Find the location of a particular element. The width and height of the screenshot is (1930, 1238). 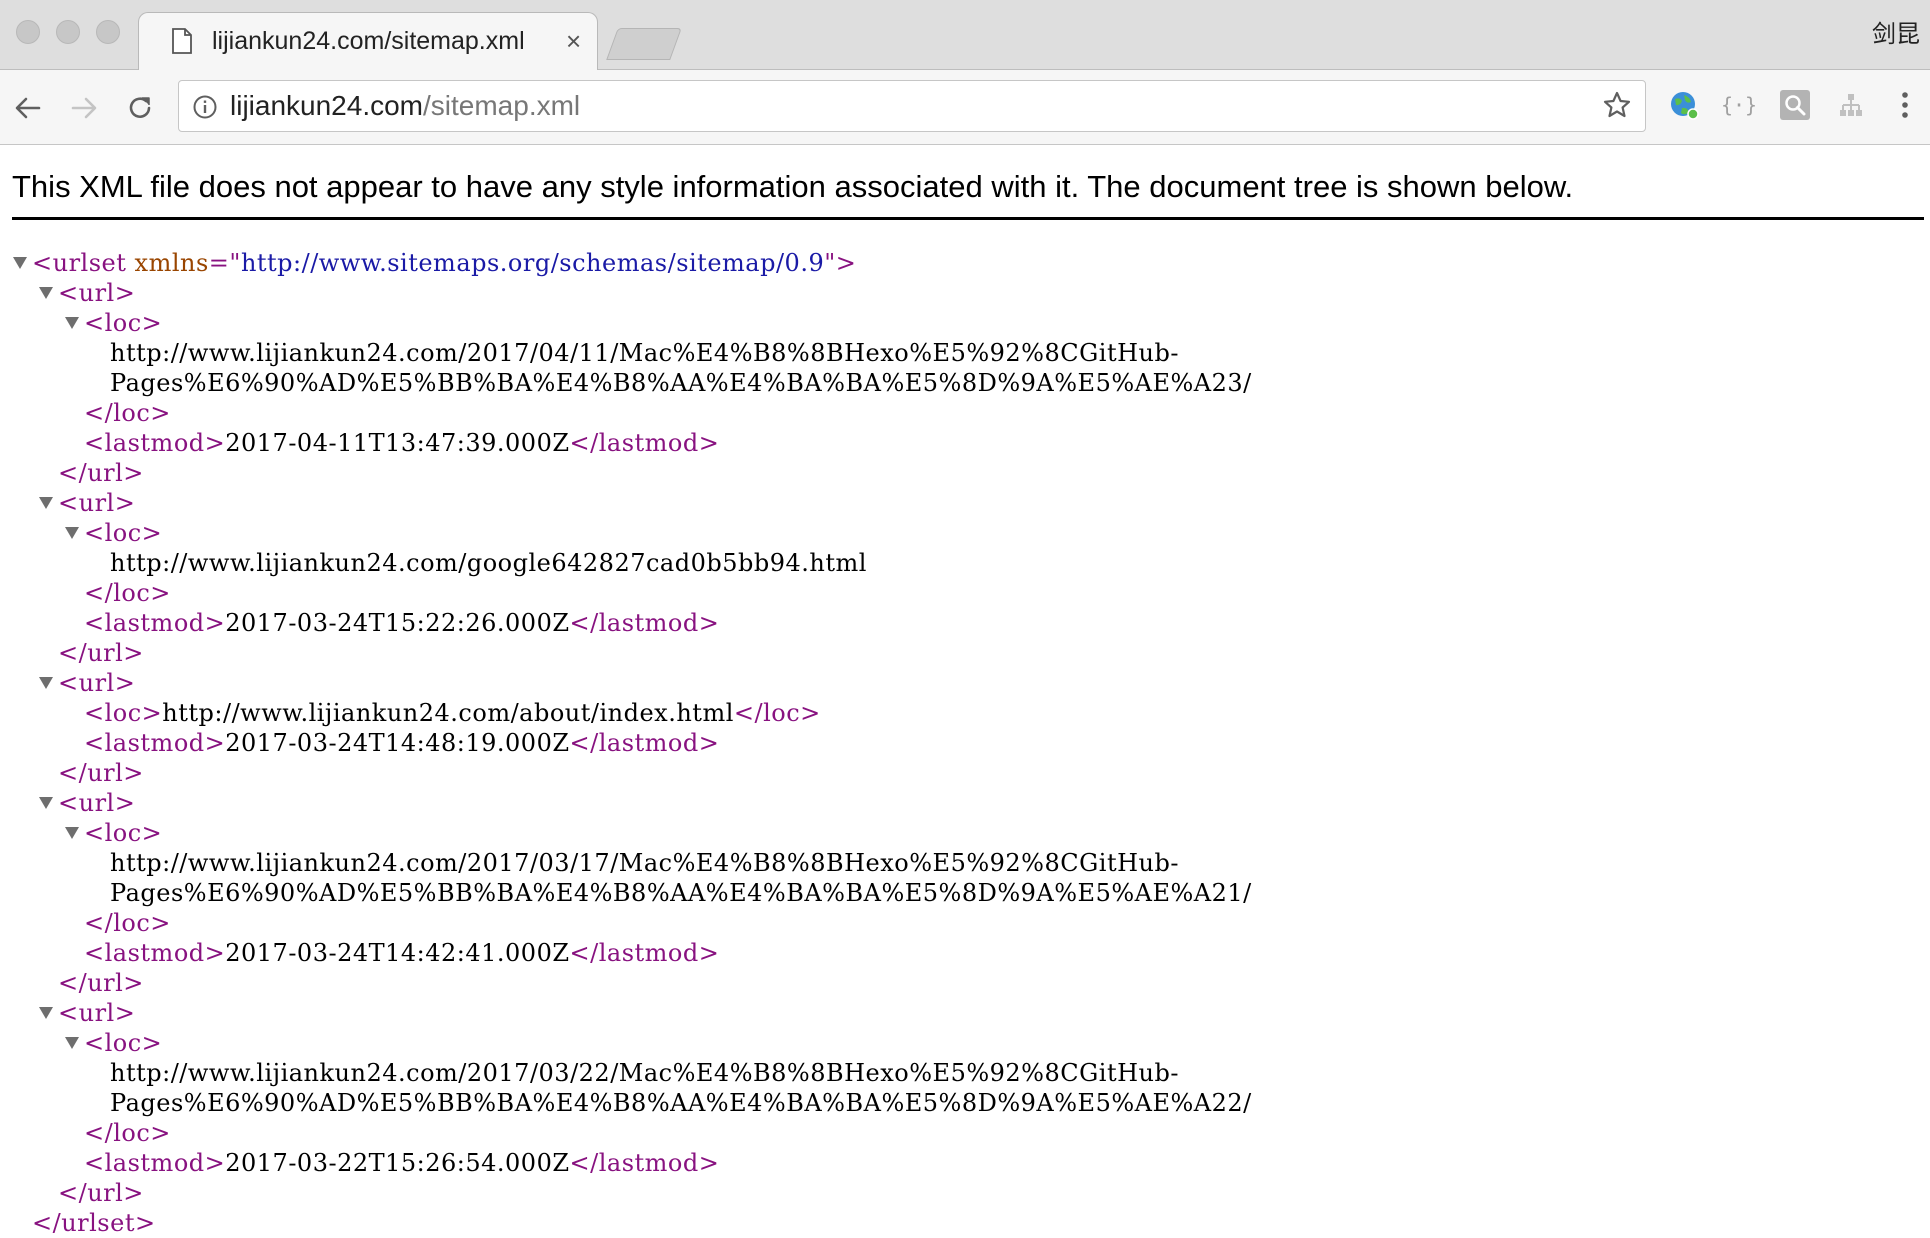

attr-close: "> is located at coordinates (840, 263).